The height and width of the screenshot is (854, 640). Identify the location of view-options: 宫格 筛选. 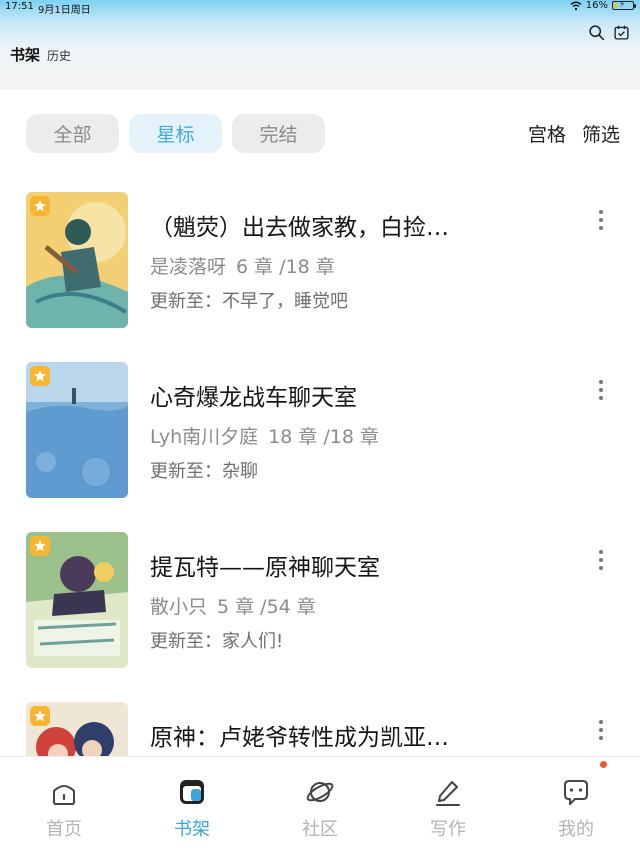
(574, 133).